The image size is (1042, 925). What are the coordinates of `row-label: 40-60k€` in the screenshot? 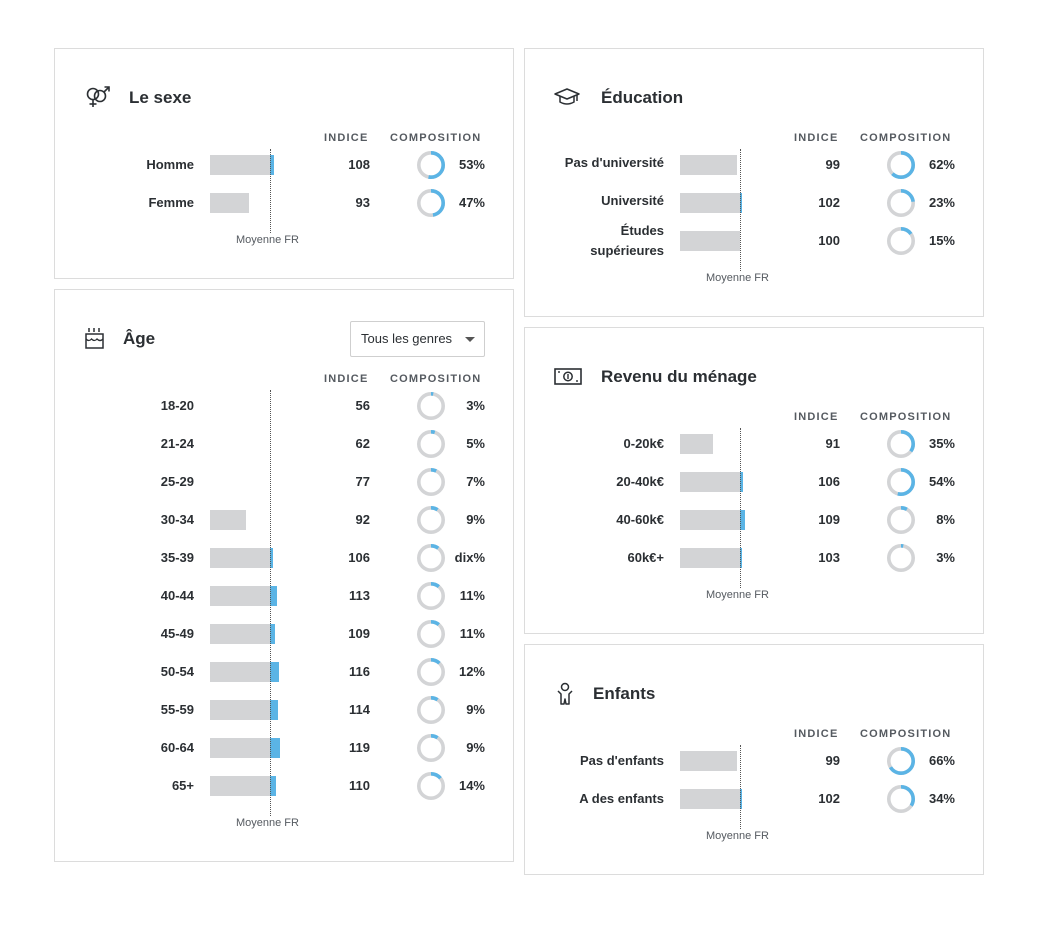 It's located at (640, 519).